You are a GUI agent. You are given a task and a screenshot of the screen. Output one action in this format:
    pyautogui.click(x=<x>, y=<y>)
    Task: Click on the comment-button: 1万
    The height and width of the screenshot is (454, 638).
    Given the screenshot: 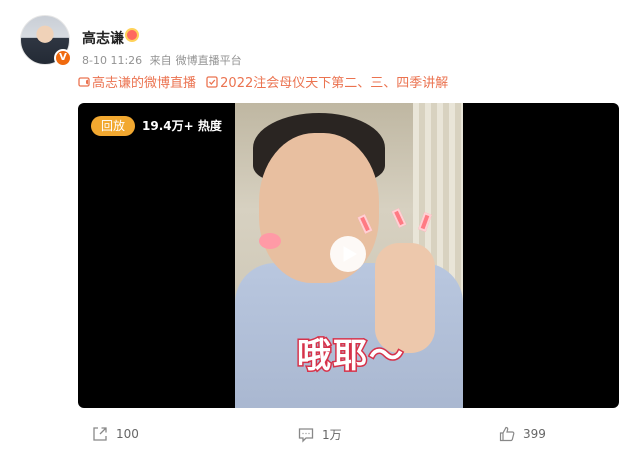 What is the action you would take?
    pyautogui.click(x=320, y=434)
    